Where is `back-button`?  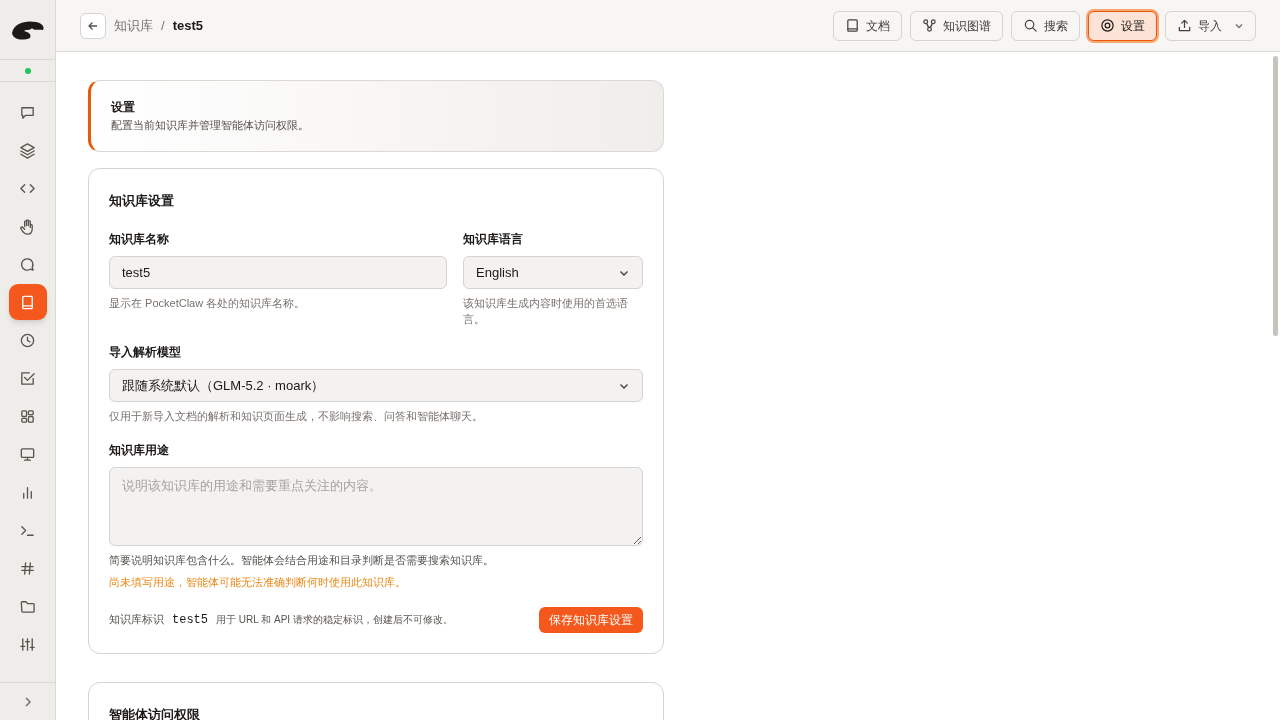 back-button is located at coordinates (93, 25).